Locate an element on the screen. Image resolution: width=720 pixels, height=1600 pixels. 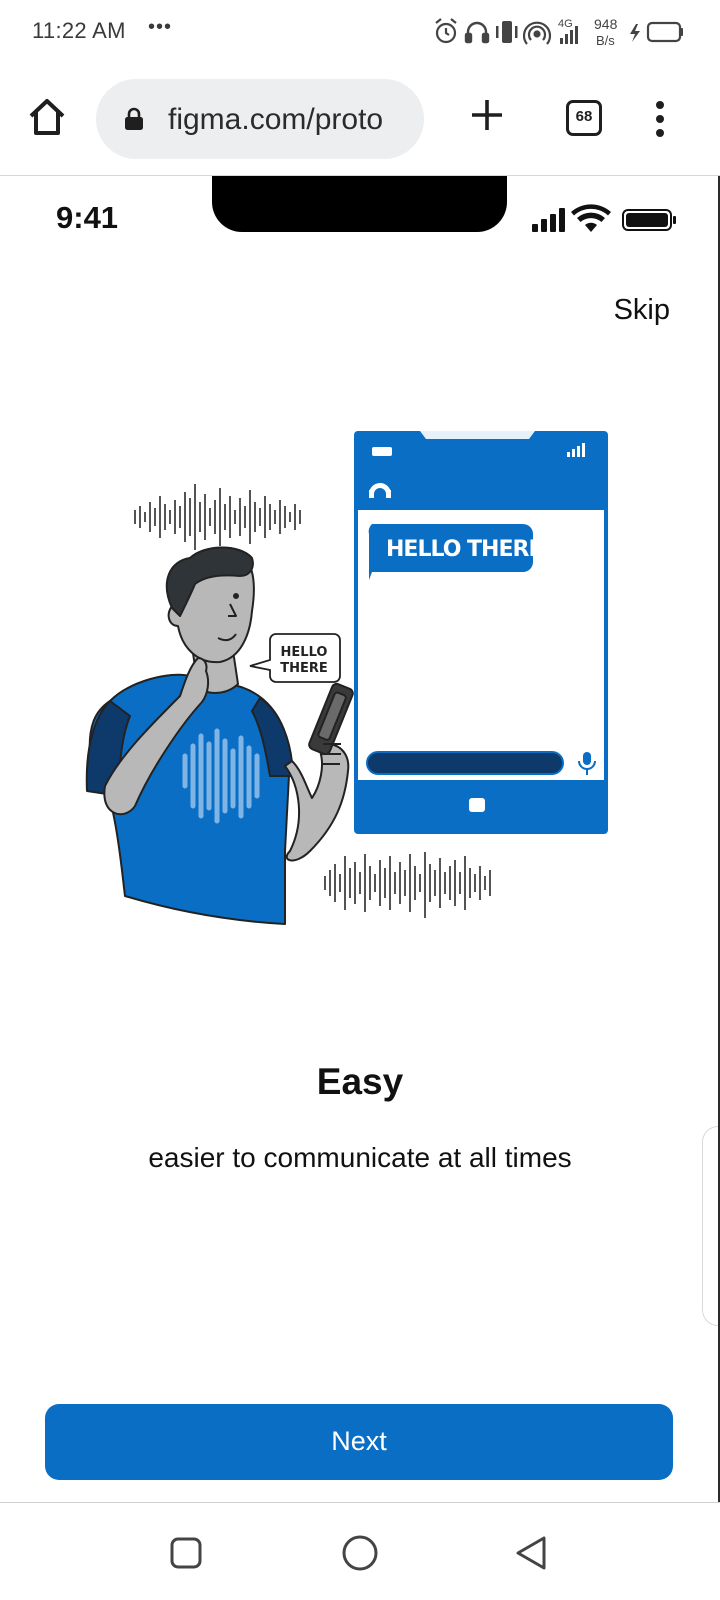
browser-toolbar: figma.com/proto 68 is located at coordinates (360, 121).